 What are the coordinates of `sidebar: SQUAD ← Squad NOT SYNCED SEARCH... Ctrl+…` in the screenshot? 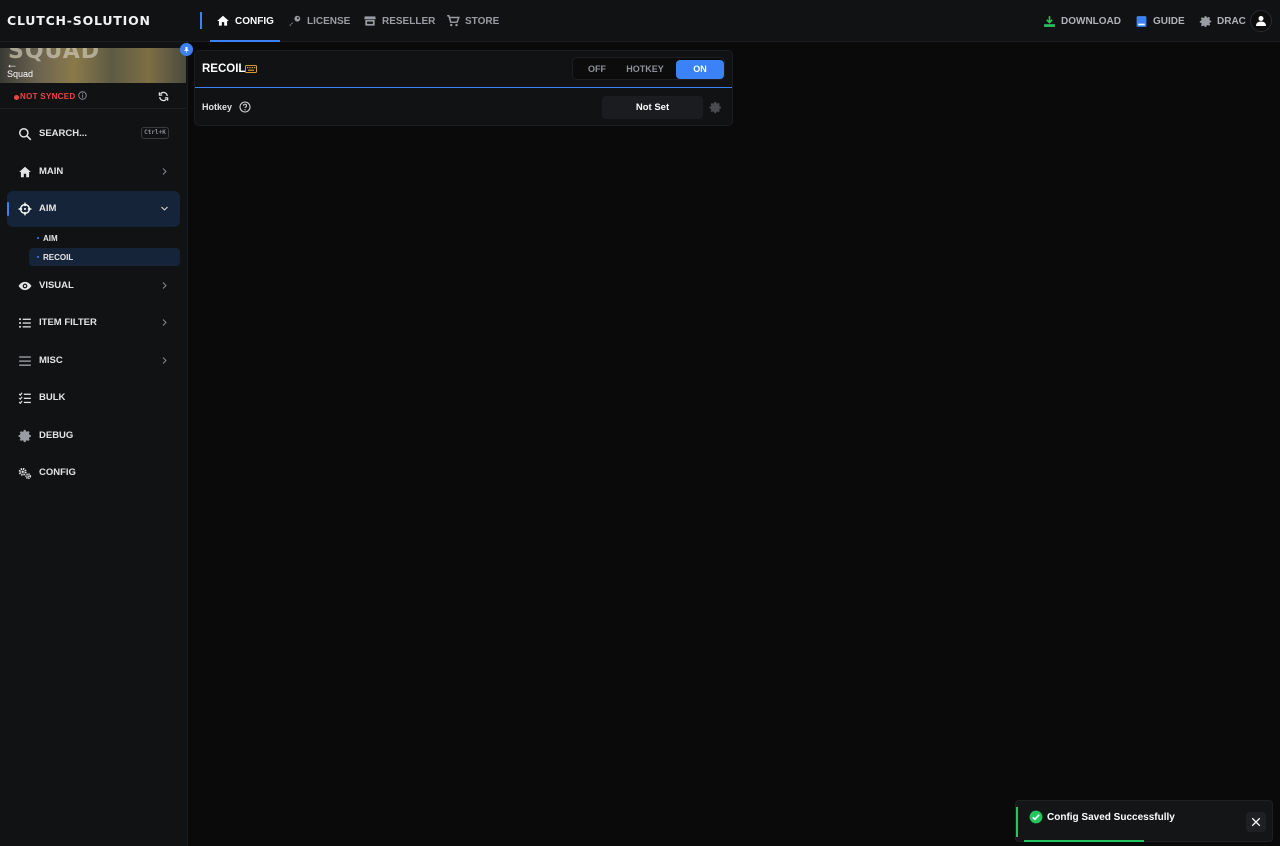 It's located at (94, 444).